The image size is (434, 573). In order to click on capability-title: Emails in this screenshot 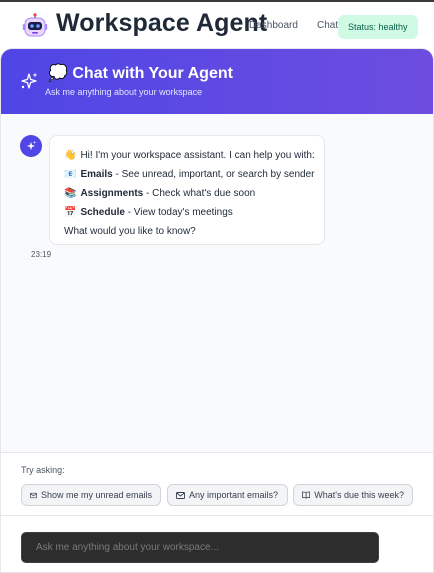, I will do `click(96, 174)`.